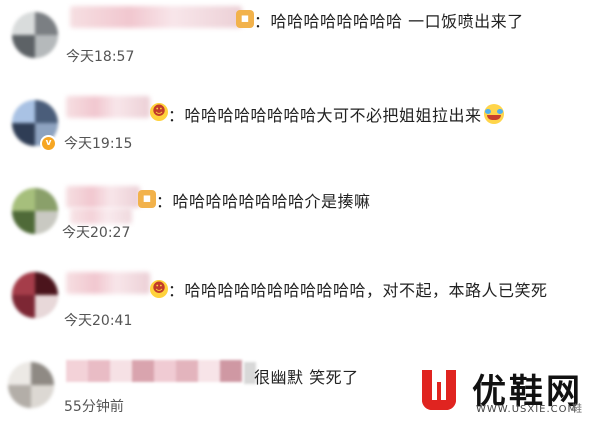 The image size is (600, 430). I want to click on comment-time: 今天20:27, so click(96, 233).